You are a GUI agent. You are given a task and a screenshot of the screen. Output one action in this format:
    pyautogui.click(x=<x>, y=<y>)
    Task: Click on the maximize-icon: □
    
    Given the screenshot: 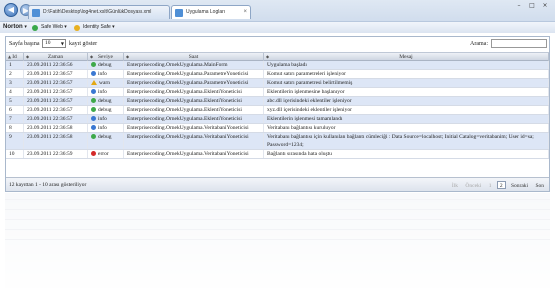 What is the action you would take?
    pyautogui.click(x=532, y=6)
    